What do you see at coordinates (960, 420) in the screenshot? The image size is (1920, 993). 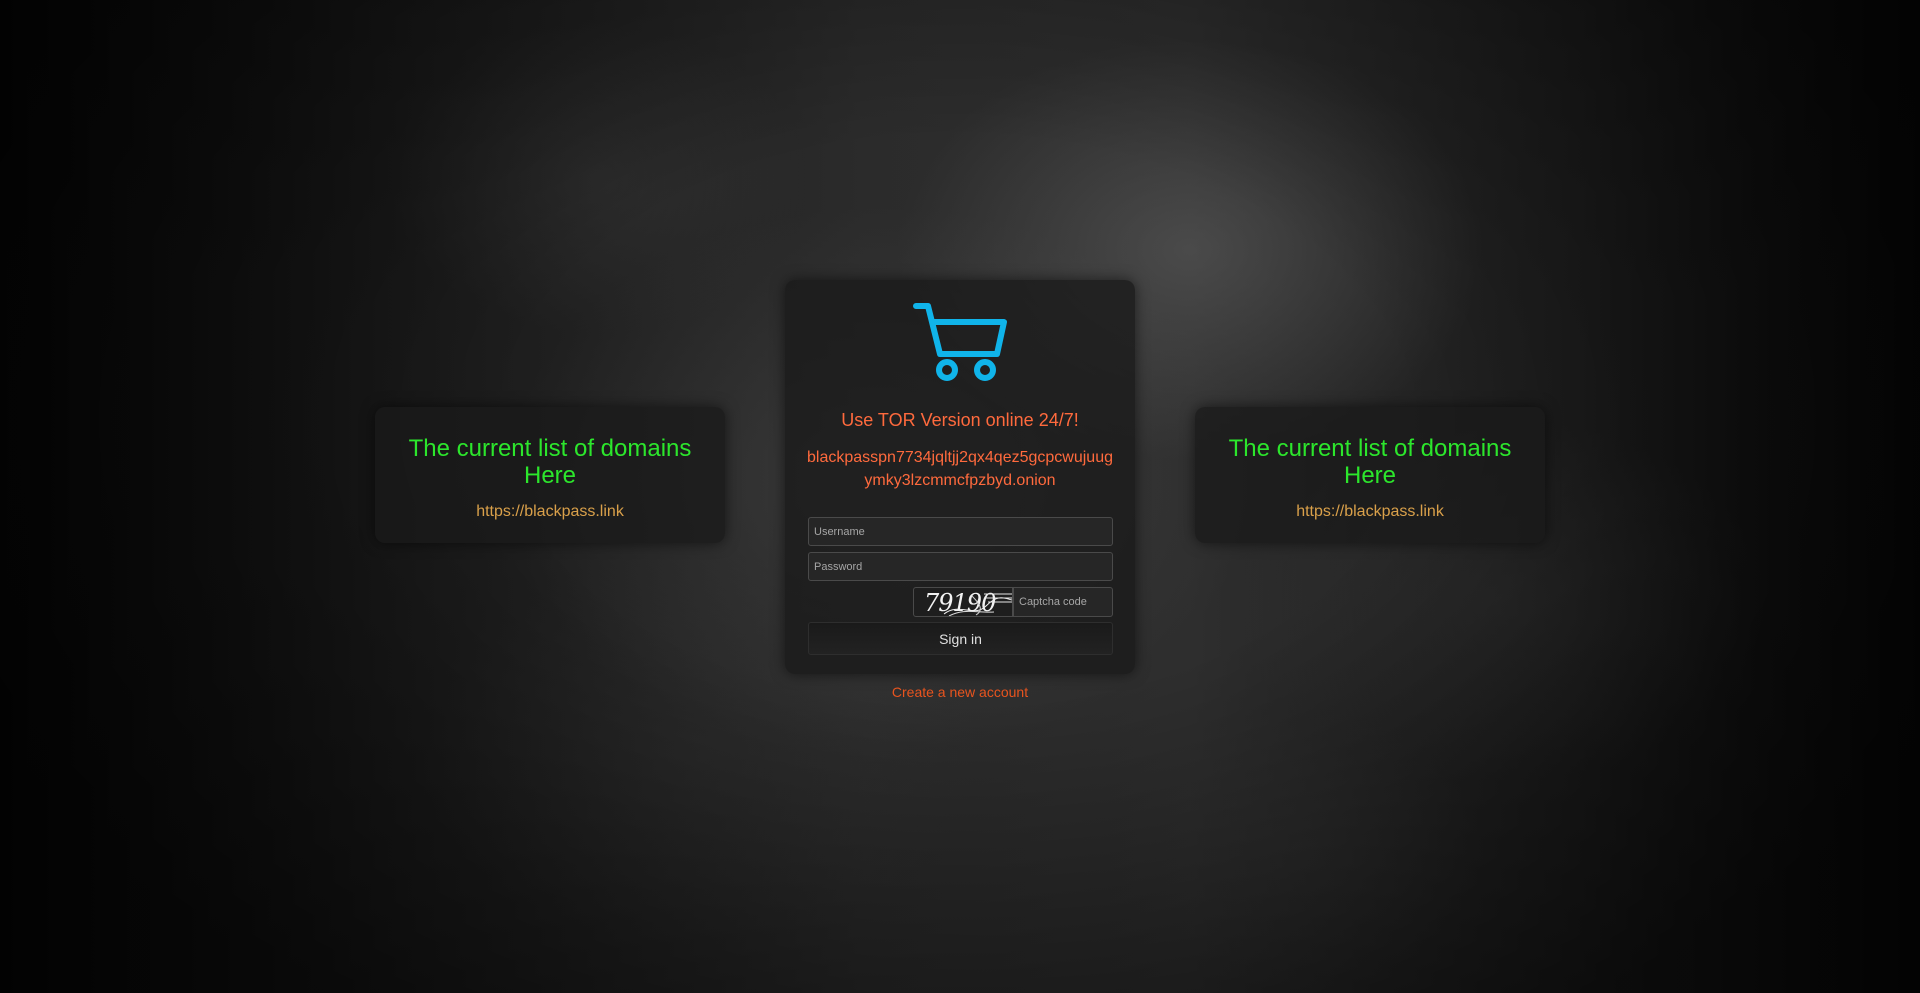 I see `tor-heading: Use TOR Version online 24/7!` at bounding box center [960, 420].